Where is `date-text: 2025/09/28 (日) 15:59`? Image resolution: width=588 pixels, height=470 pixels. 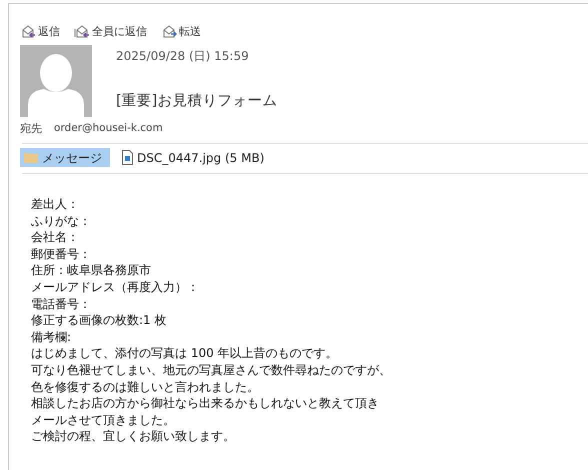 date-text: 2025/09/28 (日) 15:59 is located at coordinates (183, 56).